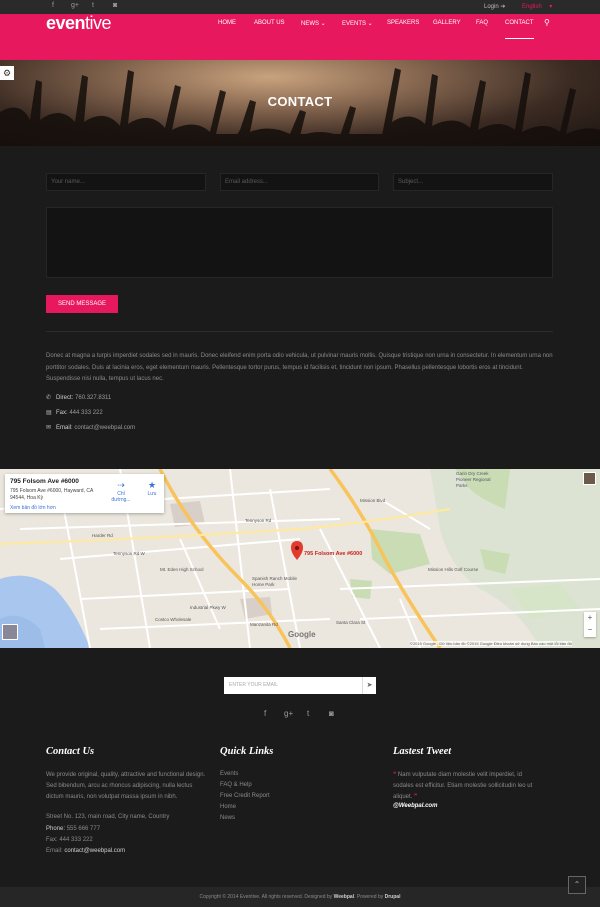 This screenshot has width=600, height=907. I want to click on login-link: Login ➔, so click(494, 6).